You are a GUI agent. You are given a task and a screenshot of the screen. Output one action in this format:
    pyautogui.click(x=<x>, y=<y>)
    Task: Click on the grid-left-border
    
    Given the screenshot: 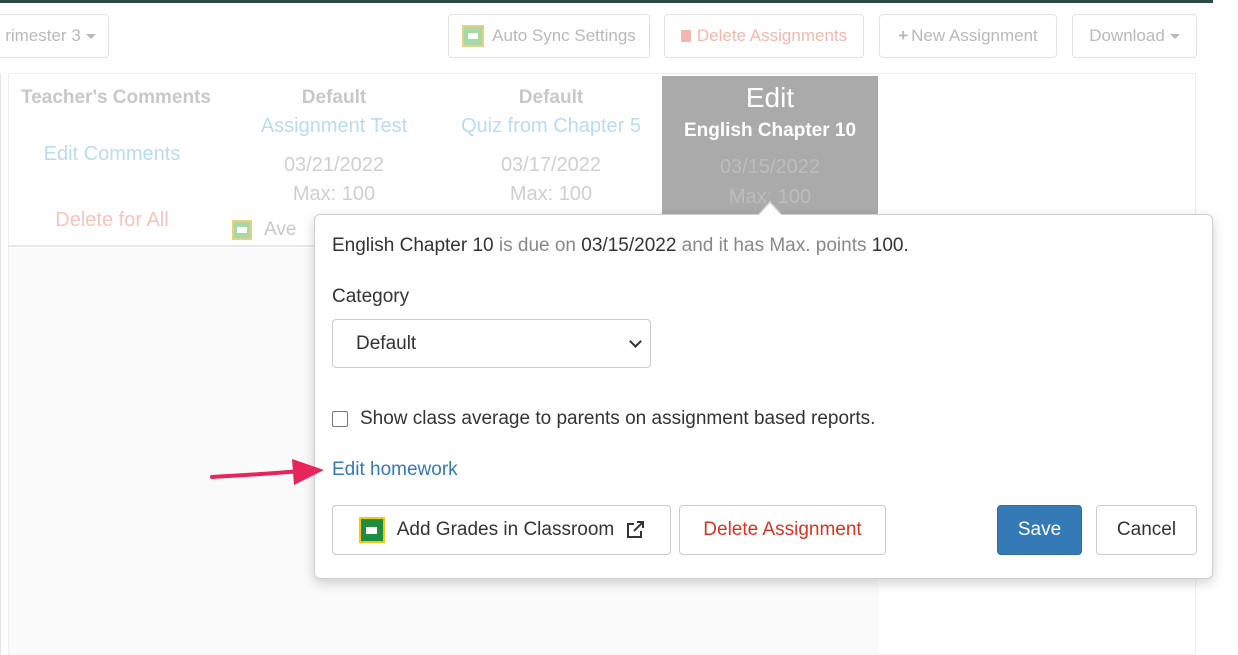 What is the action you would take?
    pyautogui.click(x=0, y=364)
    